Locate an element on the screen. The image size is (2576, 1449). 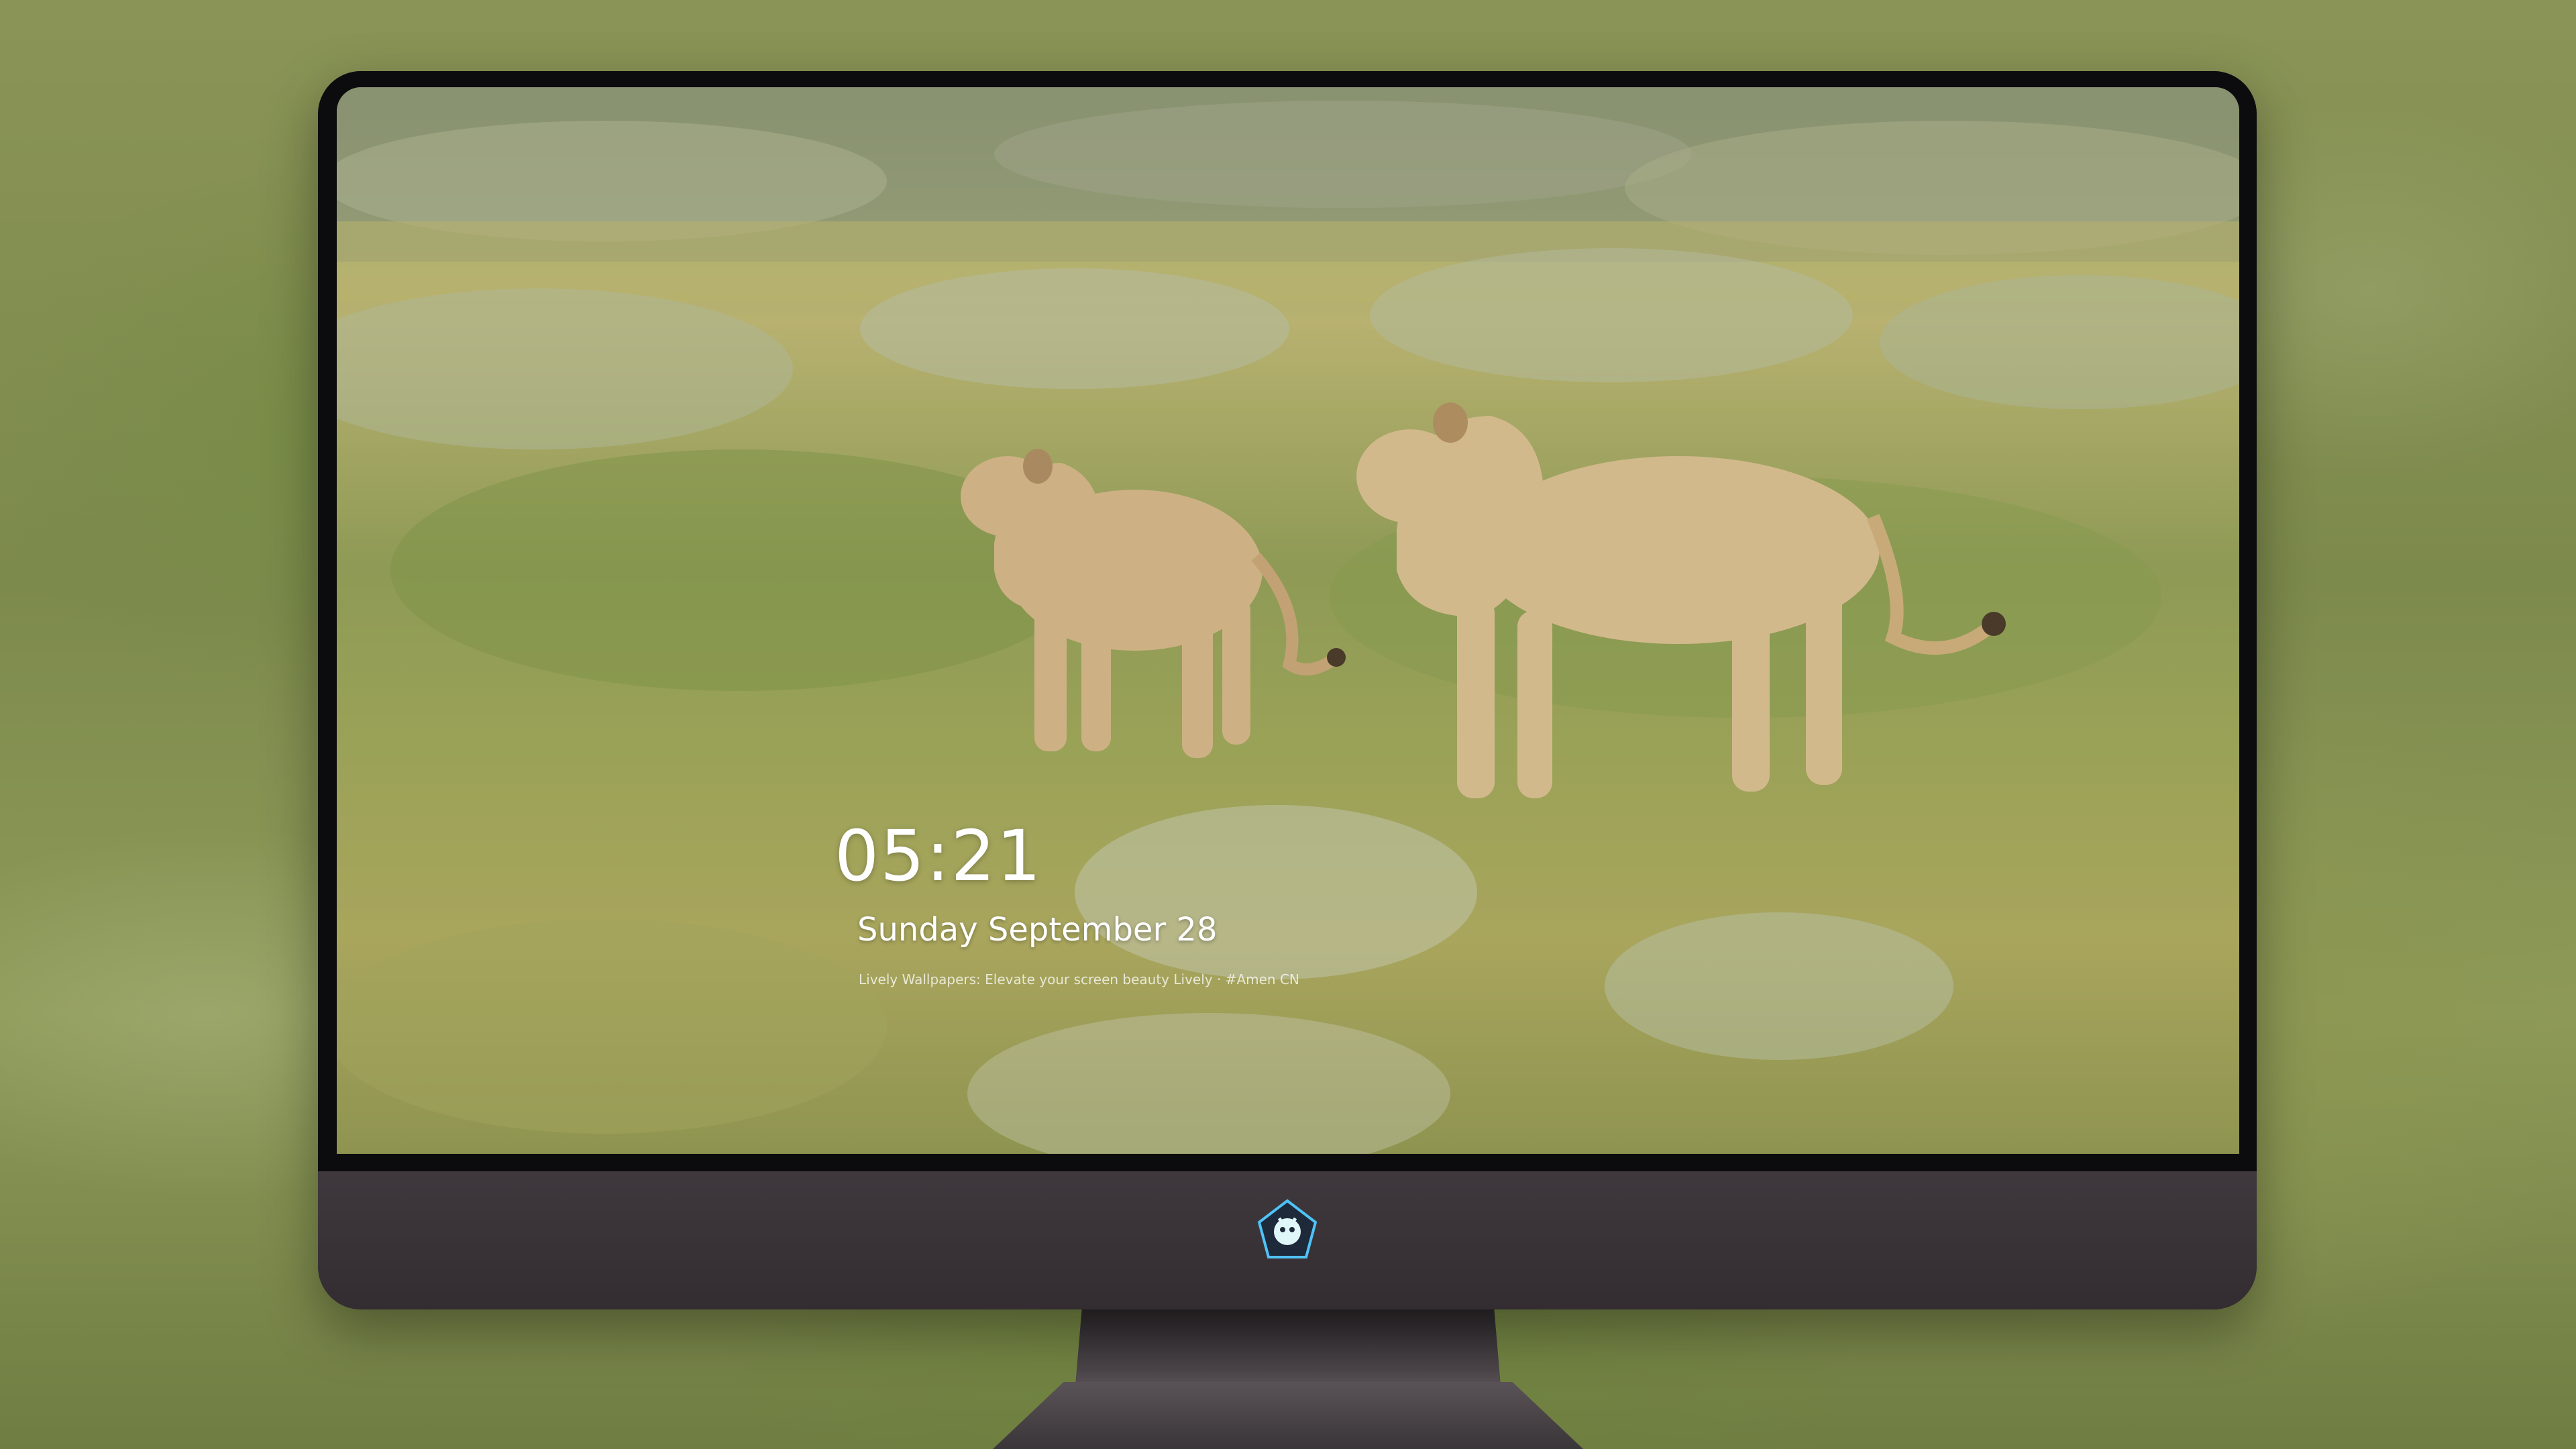
lioness-left is located at coordinates (1153, 603).